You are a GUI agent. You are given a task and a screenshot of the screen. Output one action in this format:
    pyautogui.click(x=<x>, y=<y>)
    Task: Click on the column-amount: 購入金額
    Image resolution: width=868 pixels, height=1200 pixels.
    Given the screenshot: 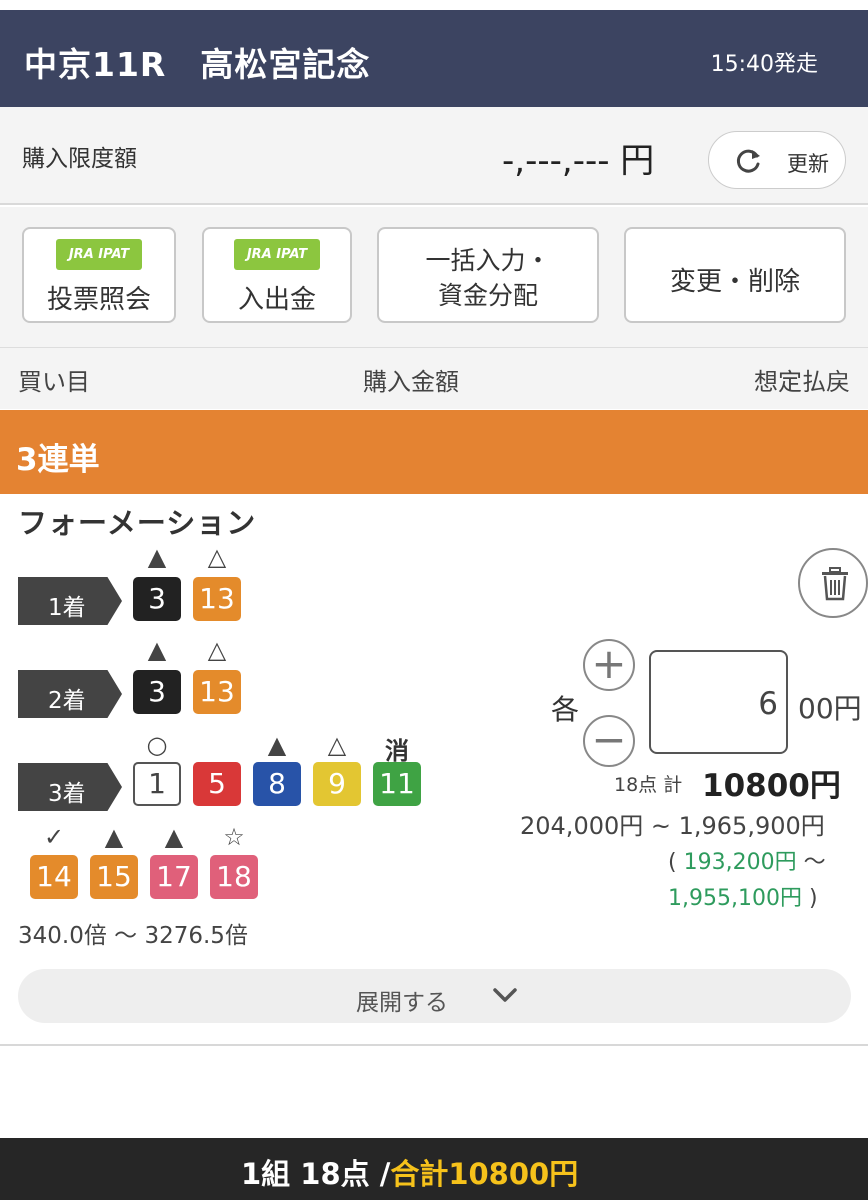 What is the action you would take?
    pyautogui.click(x=411, y=382)
    